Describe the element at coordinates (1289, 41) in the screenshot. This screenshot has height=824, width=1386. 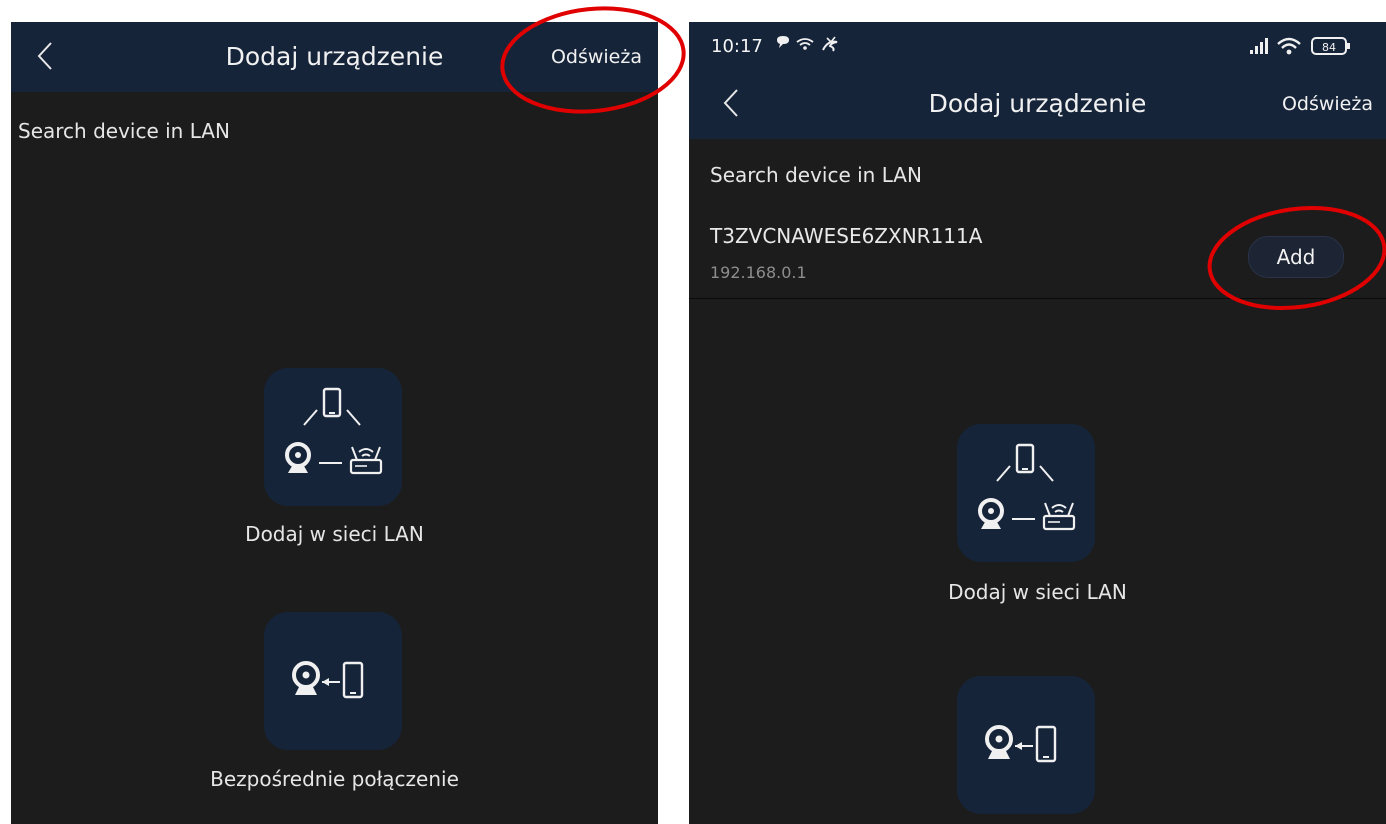
I see `wifi-icon` at that location.